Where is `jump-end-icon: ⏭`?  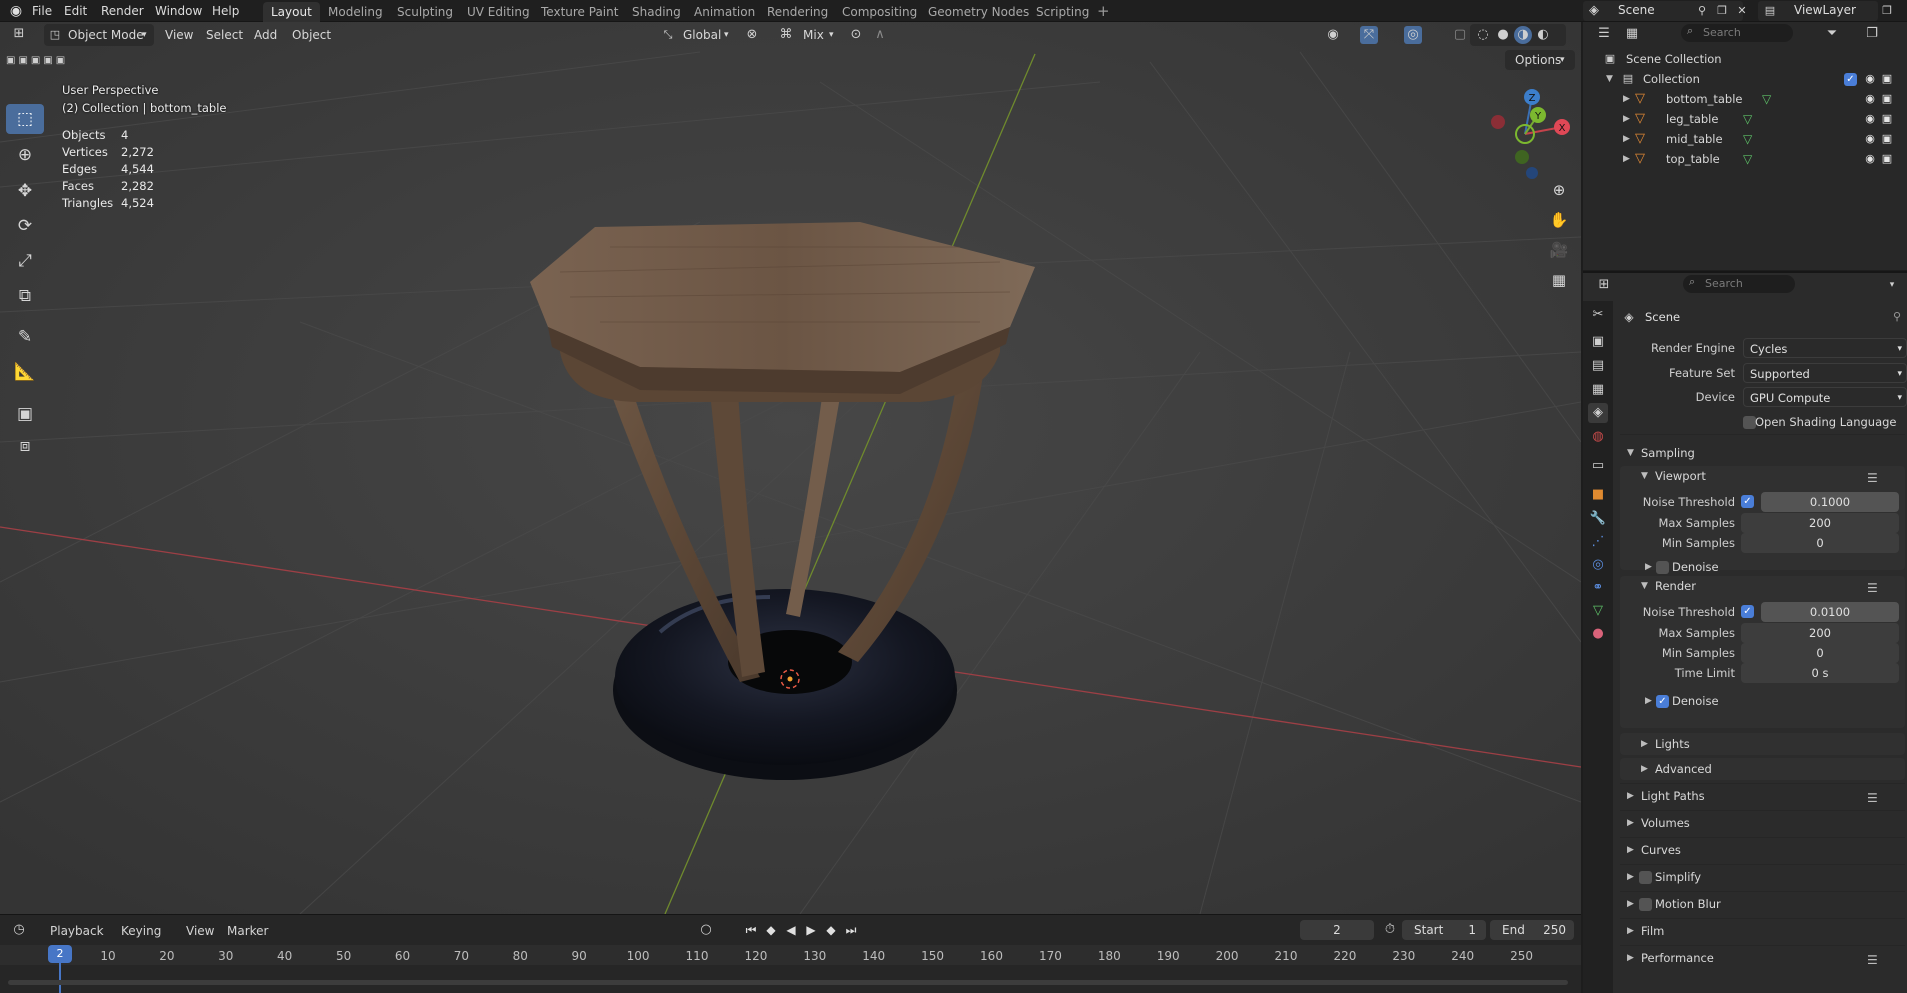
jump-end-icon: ⏭ is located at coordinates (851, 930).